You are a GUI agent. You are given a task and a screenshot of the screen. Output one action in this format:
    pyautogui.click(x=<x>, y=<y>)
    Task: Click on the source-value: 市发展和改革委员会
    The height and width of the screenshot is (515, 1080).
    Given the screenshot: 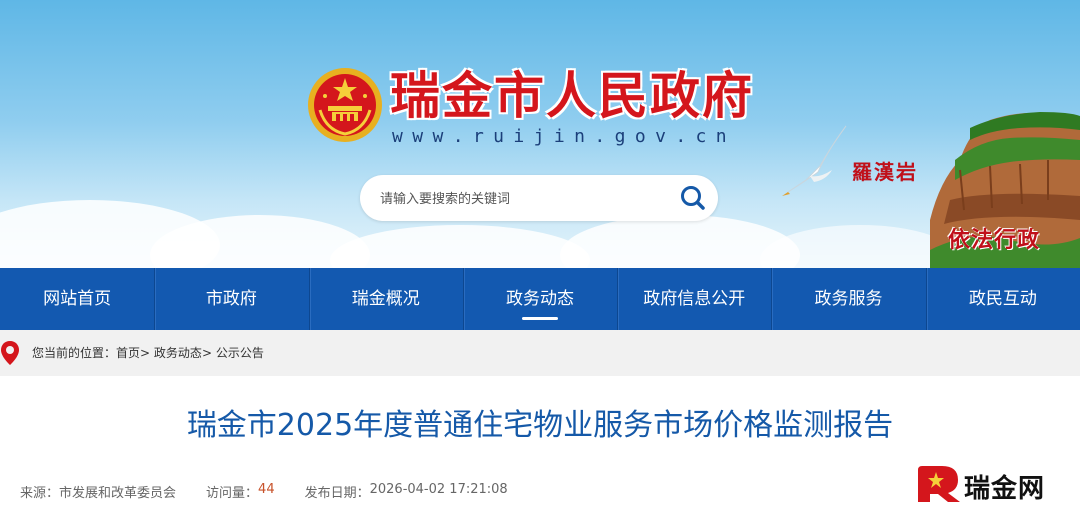 What is the action you would take?
    pyautogui.click(x=118, y=493)
    